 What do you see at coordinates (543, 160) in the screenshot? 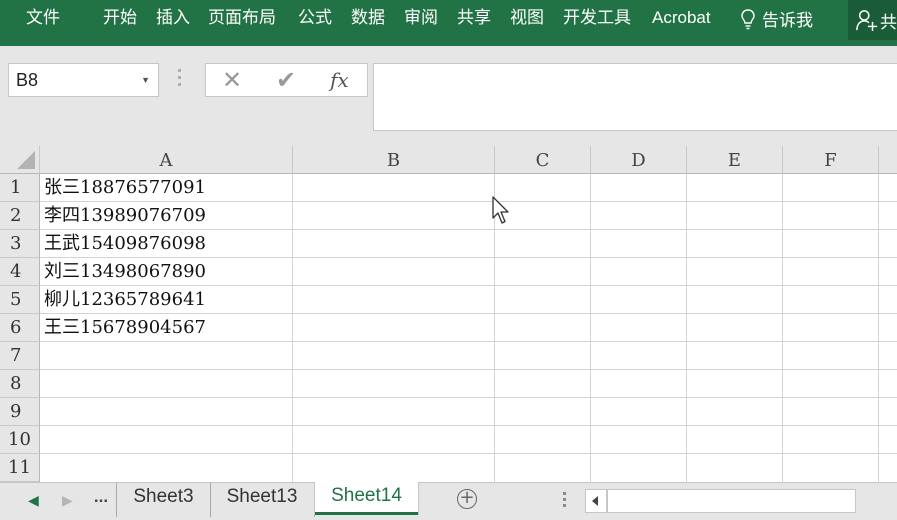
I see `column-header-c: C` at bounding box center [543, 160].